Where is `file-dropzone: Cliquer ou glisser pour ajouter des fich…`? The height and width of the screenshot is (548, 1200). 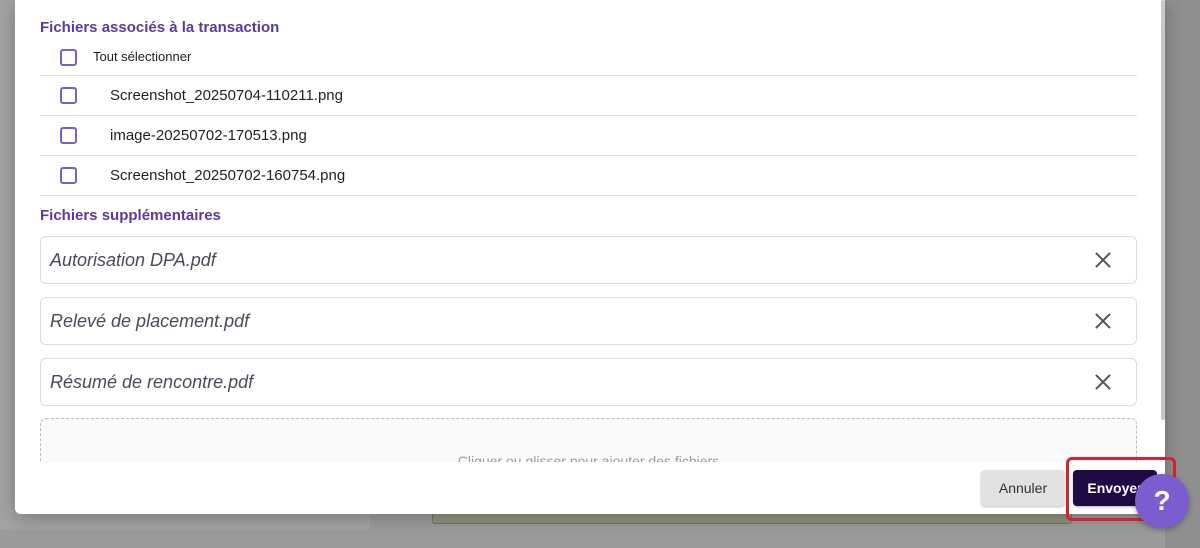
file-dropzone: Cliquer ou glisser pour ajouter des fich… is located at coordinates (588, 440).